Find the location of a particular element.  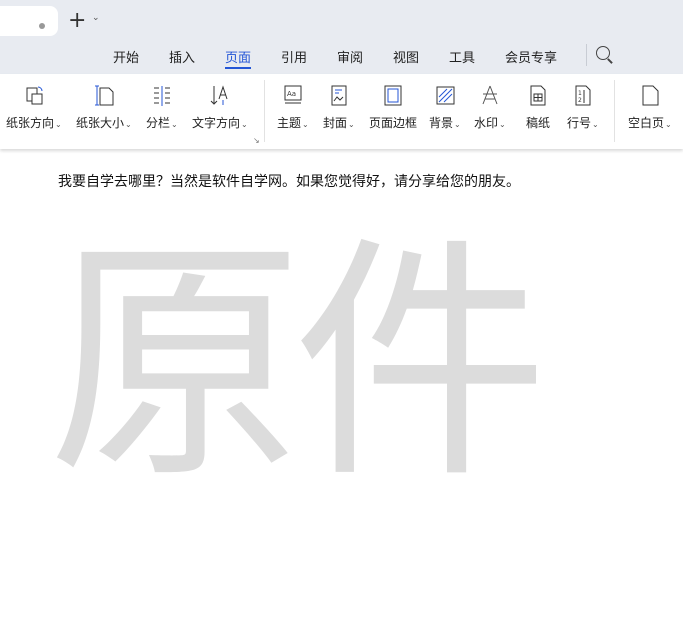

menu-page: 页面 is located at coordinates (238, 56).